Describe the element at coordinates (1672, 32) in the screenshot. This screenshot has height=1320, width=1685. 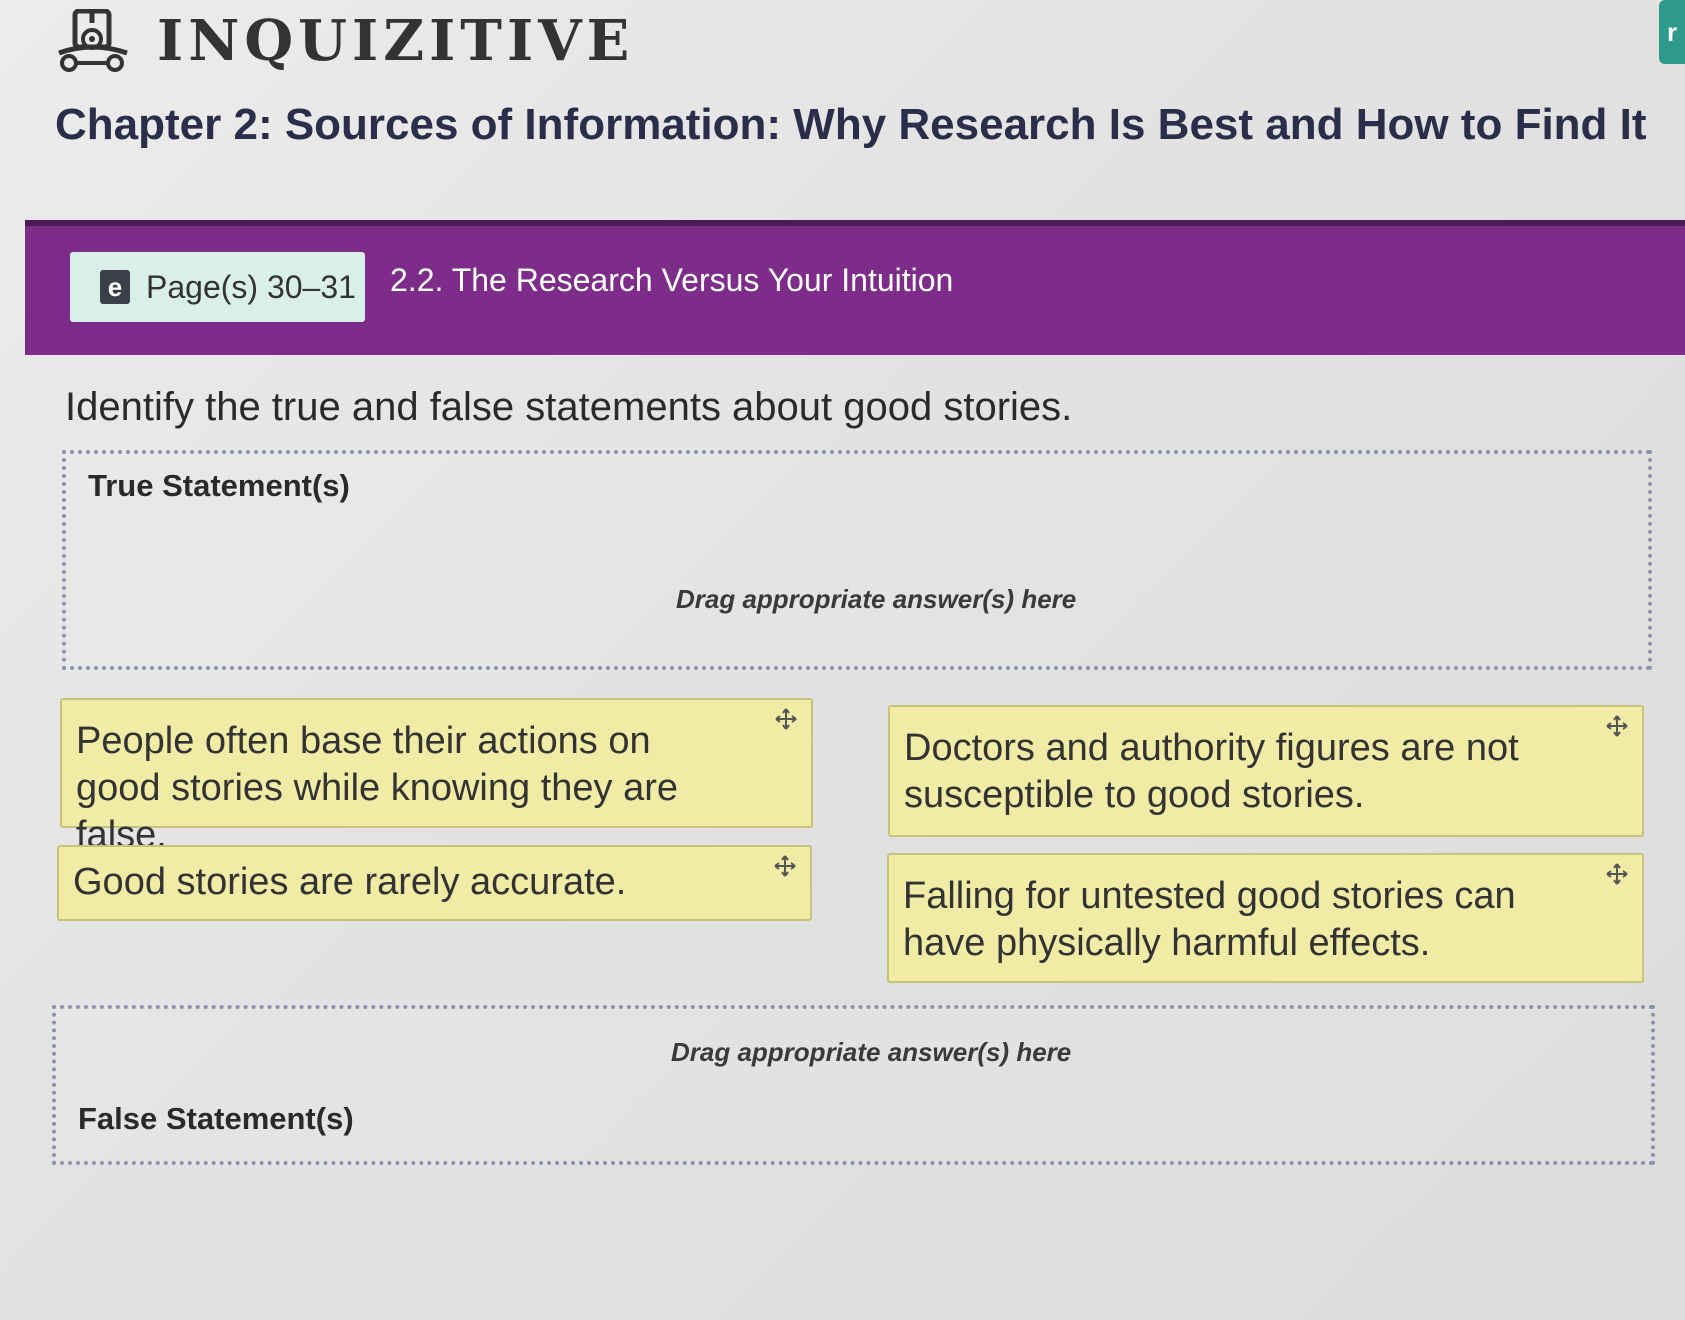
I see `corner-tab: r` at that location.